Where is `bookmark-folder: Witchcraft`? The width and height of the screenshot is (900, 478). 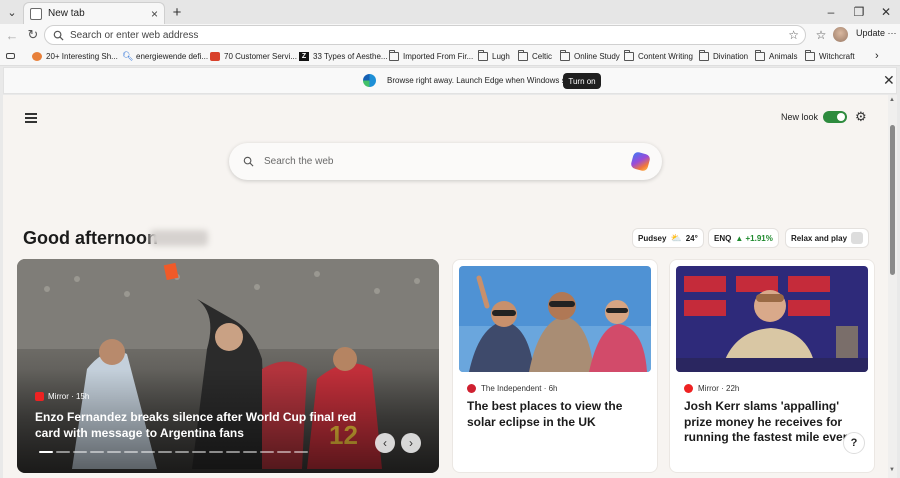 bookmark-folder: Witchcraft is located at coordinates (830, 56).